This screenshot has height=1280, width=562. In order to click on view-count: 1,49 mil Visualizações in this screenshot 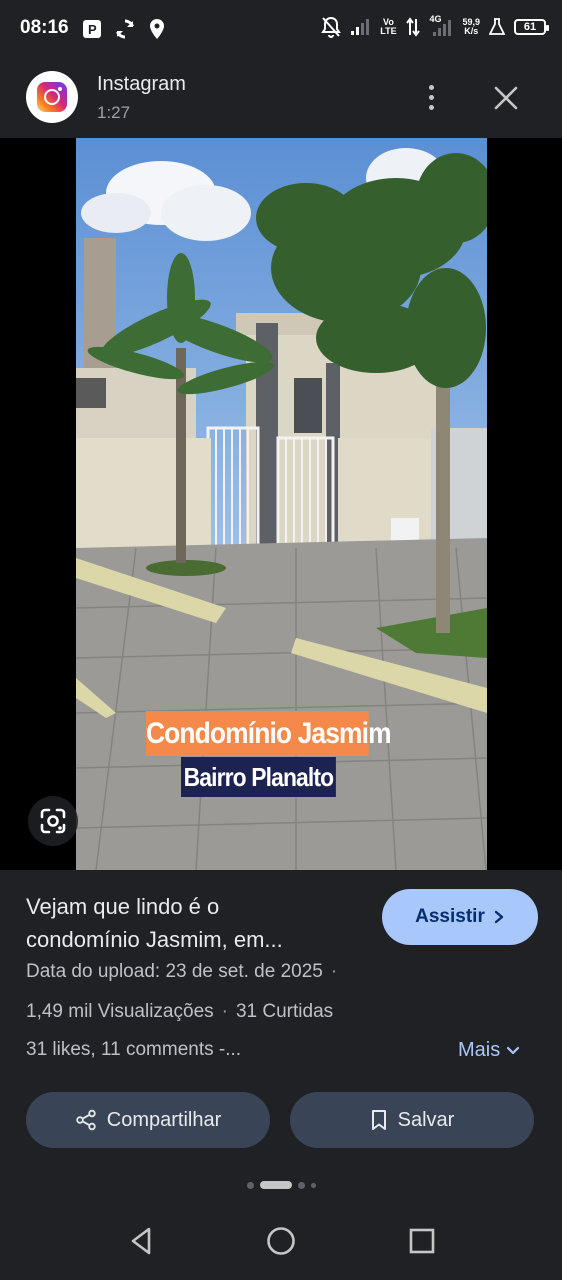, I will do `click(120, 1011)`.